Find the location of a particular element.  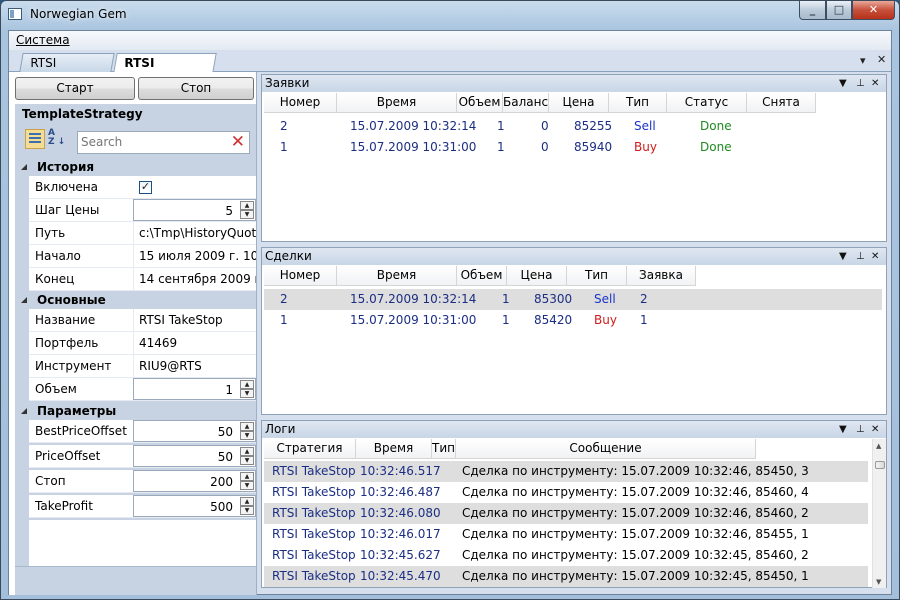

column-header: Баланс is located at coordinates (526, 103).